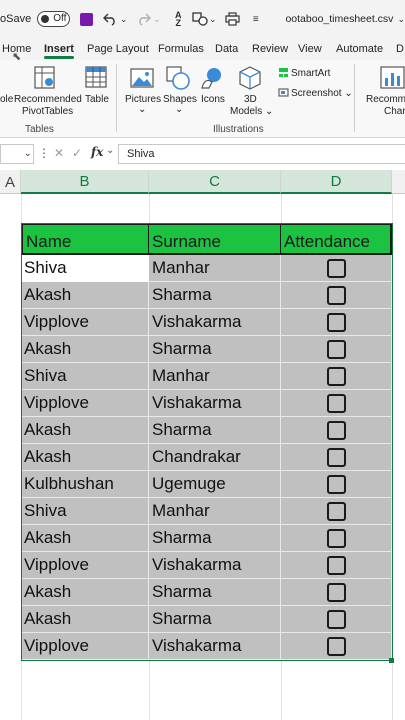 The height and width of the screenshot is (720, 405). What do you see at coordinates (226, 46) in the screenshot?
I see `tab-data: Data` at bounding box center [226, 46].